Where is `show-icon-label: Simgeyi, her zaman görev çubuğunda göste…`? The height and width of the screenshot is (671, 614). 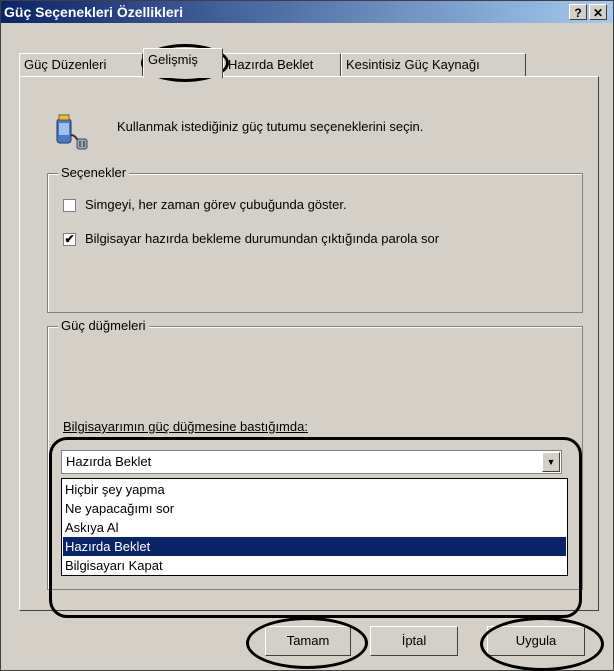 show-icon-label: Simgeyi, her zaman görev çubuğunda göste… is located at coordinates (216, 204).